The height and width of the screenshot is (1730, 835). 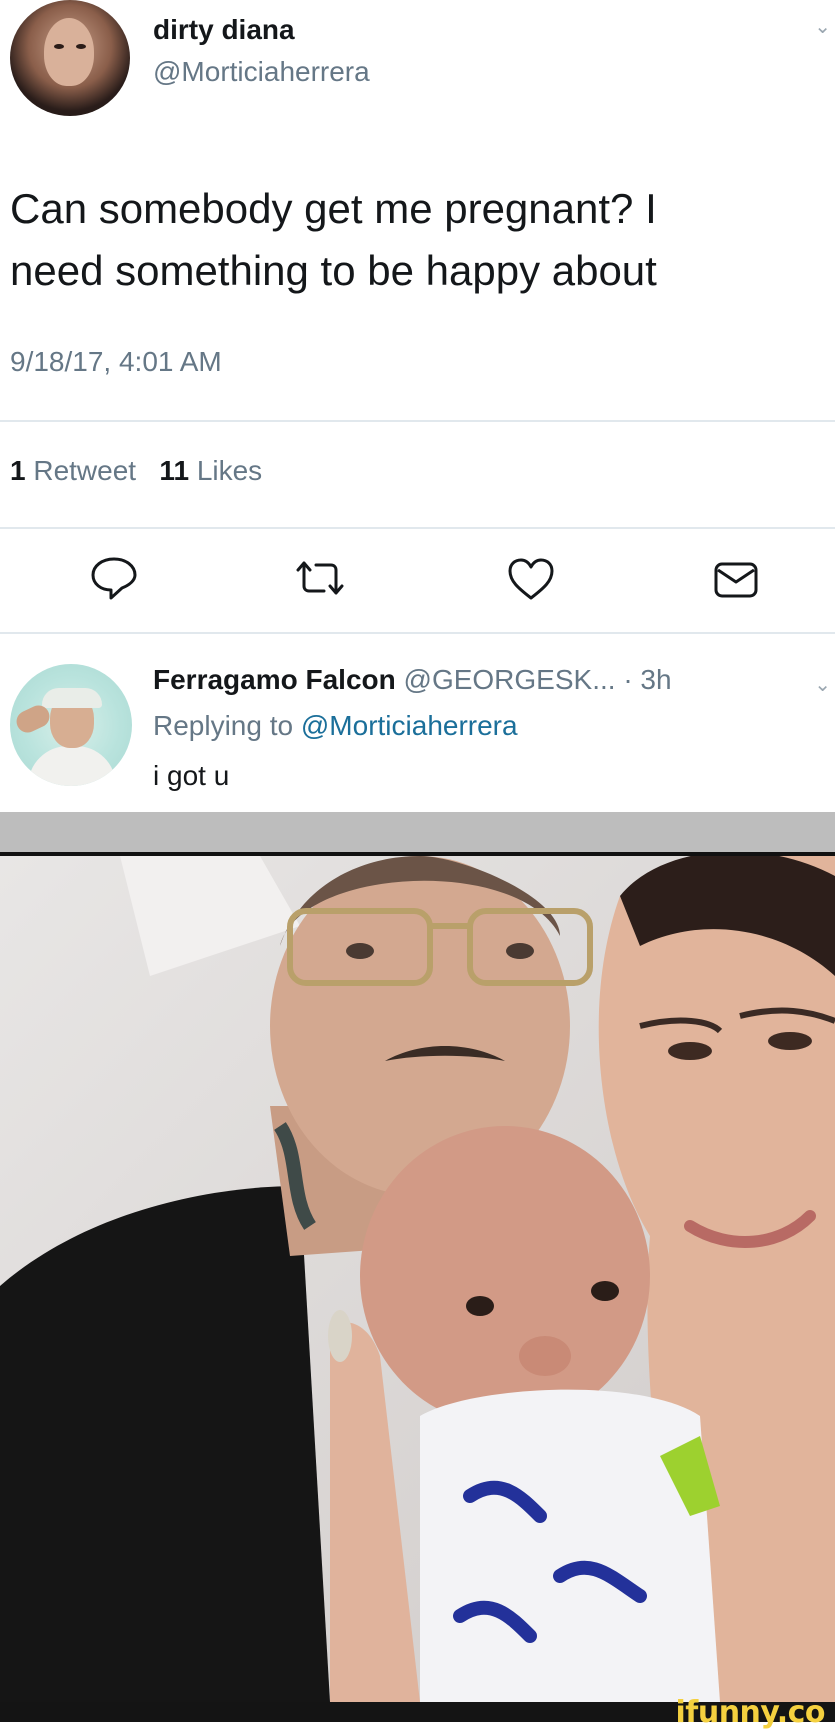 What do you see at coordinates (224, 30) in the screenshot?
I see `author-name: dirty diana` at bounding box center [224, 30].